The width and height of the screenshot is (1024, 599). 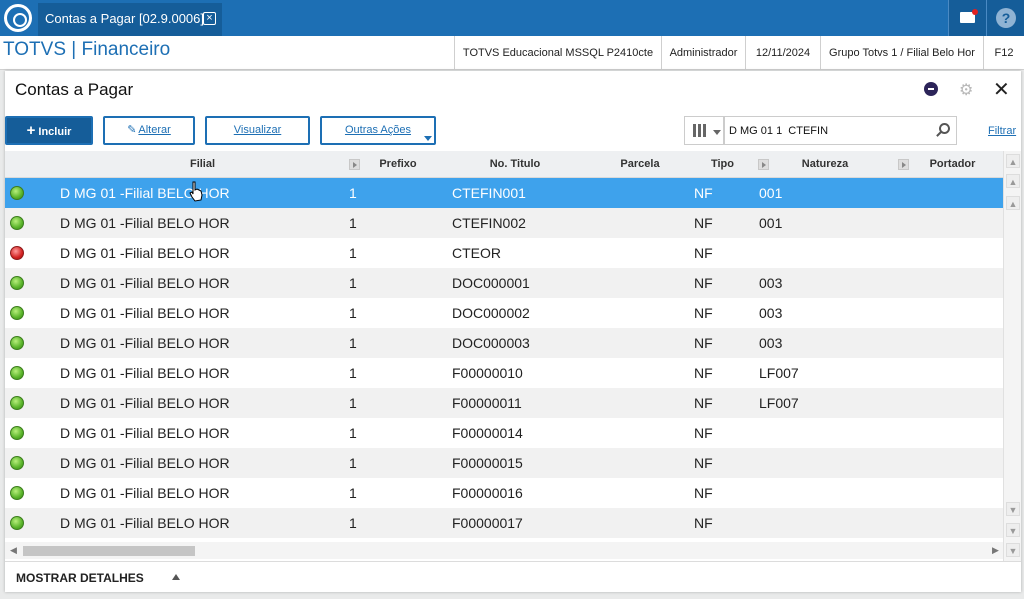 What do you see at coordinates (840, 130) in the screenshot?
I see `search-input` at bounding box center [840, 130].